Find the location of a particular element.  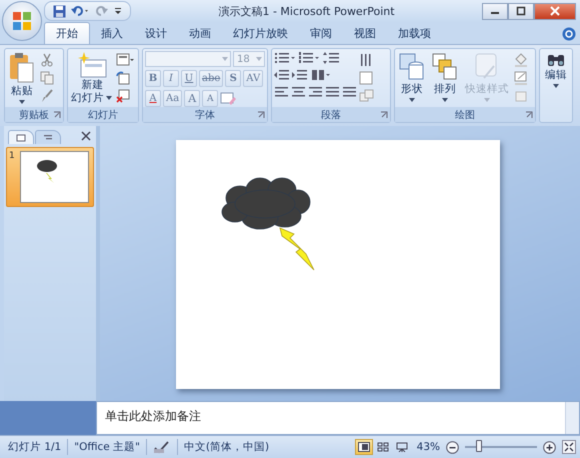

binoculars-icon is located at coordinates (556, 60).